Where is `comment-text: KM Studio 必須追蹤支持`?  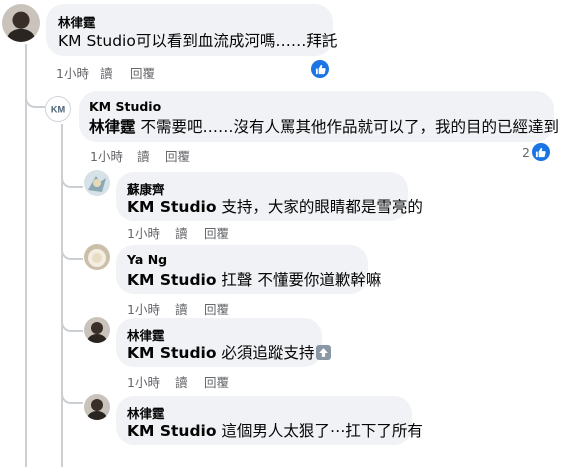
comment-text: KM Studio 必須追蹤支持 is located at coordinates (229, 352).